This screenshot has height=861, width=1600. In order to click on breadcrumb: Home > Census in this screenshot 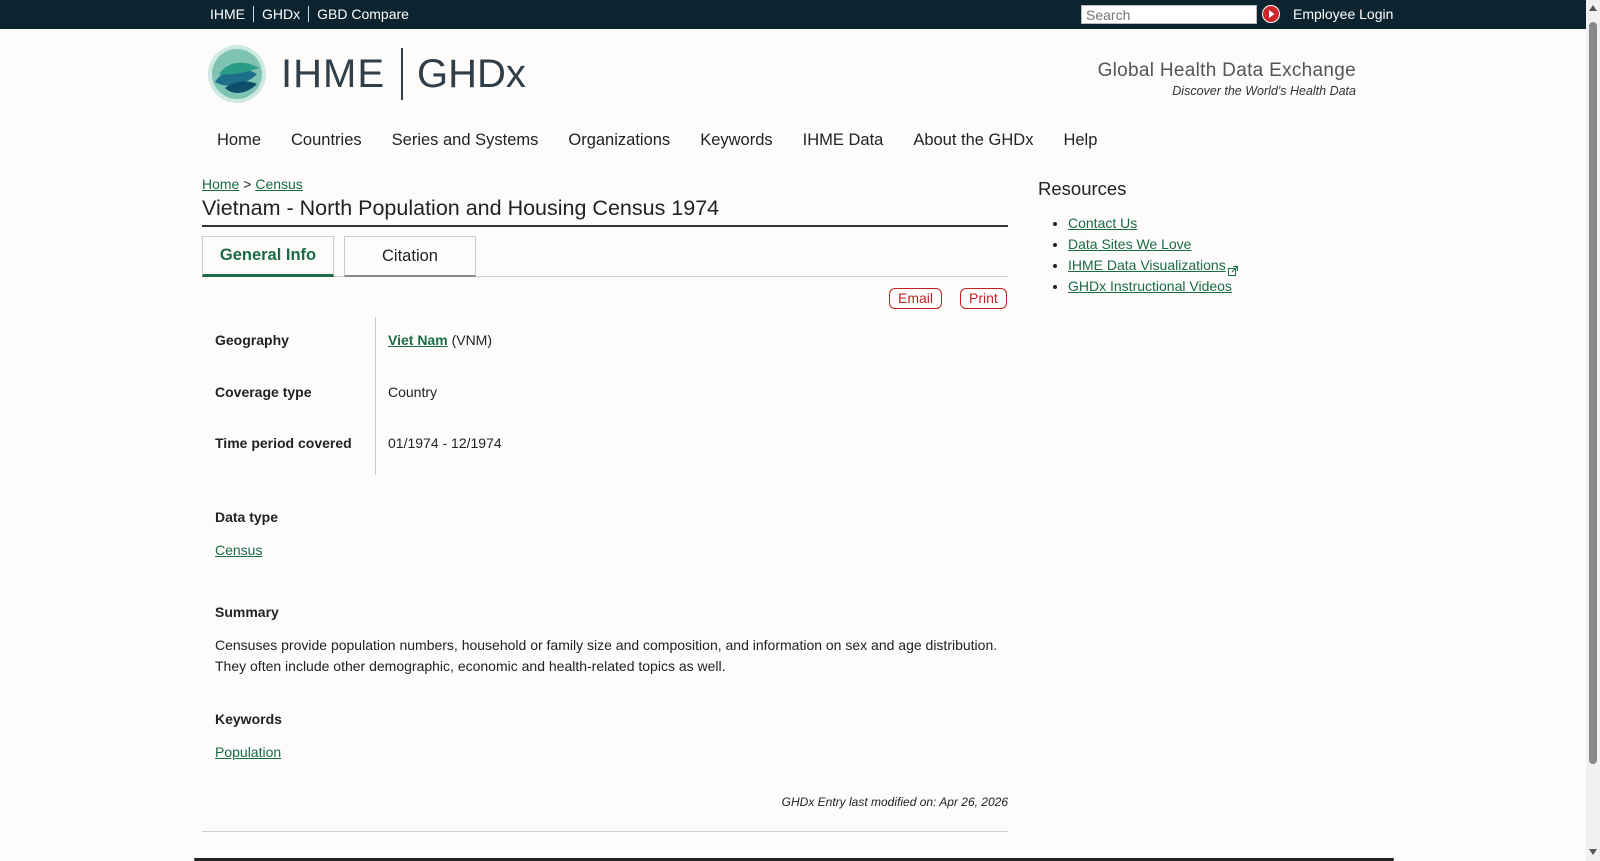, I will do `click(252, 184)`.